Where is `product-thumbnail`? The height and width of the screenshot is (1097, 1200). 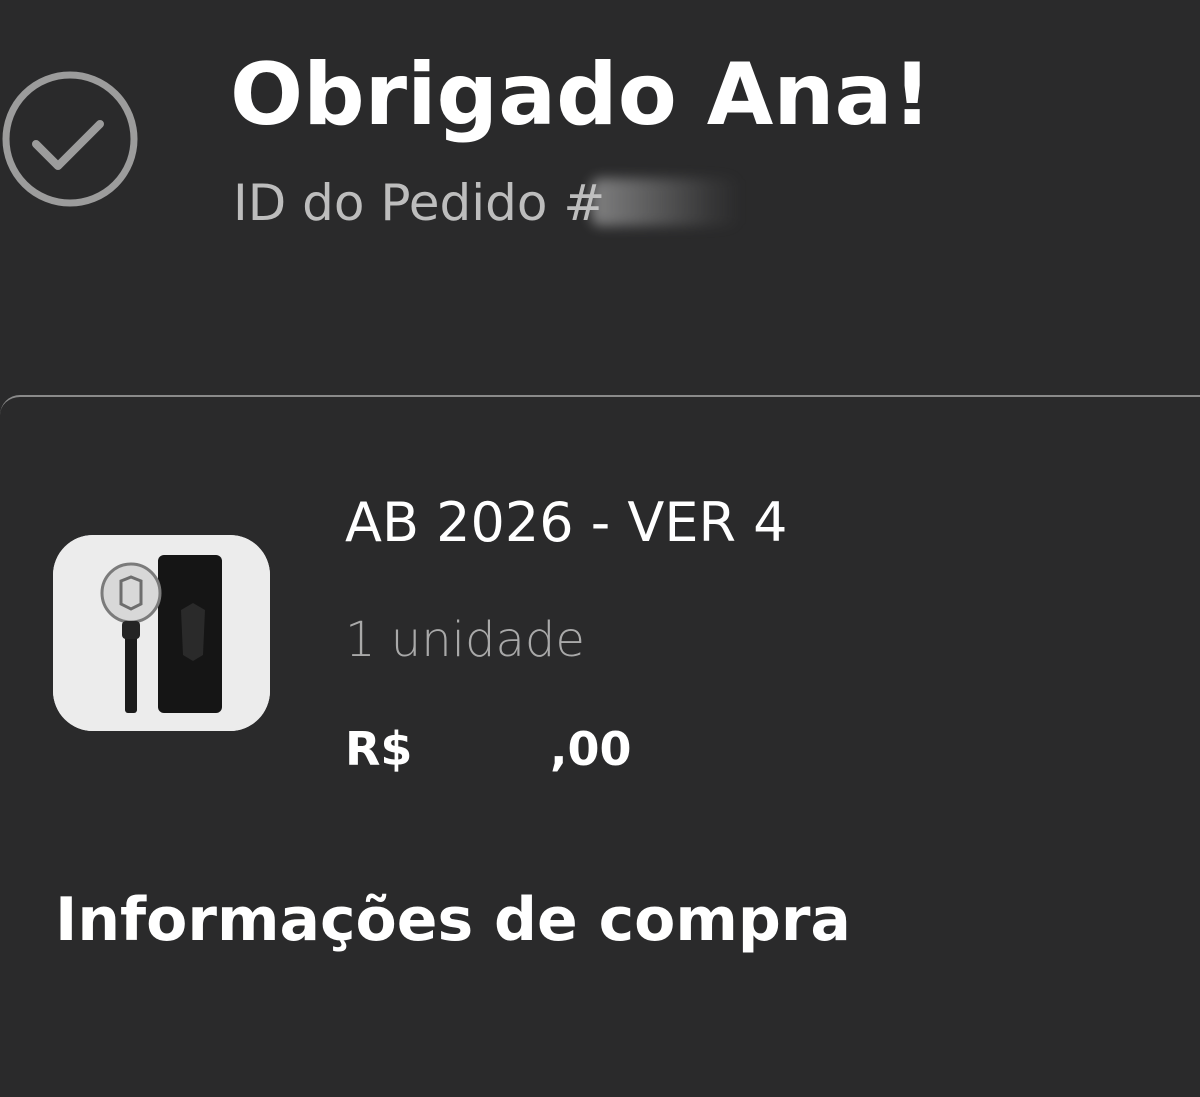
product-thumbnail is located at coordinates (161, 633).